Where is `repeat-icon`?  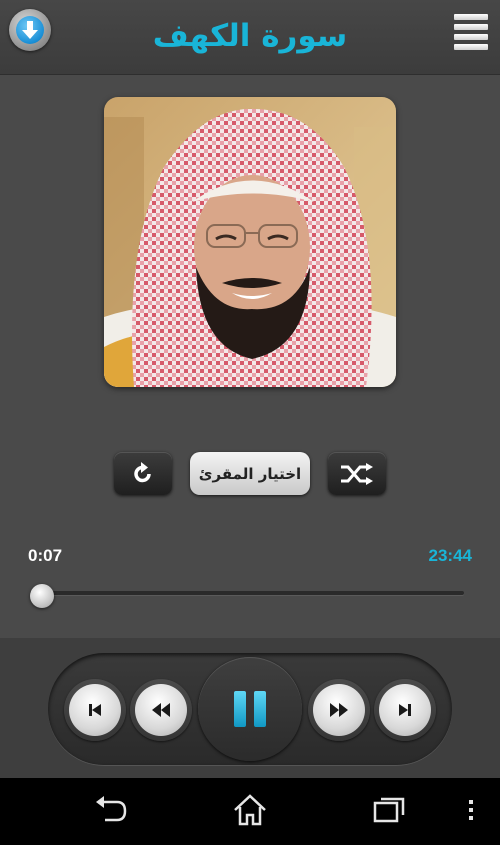
repeat-icon is located at coordinates (142, 471).